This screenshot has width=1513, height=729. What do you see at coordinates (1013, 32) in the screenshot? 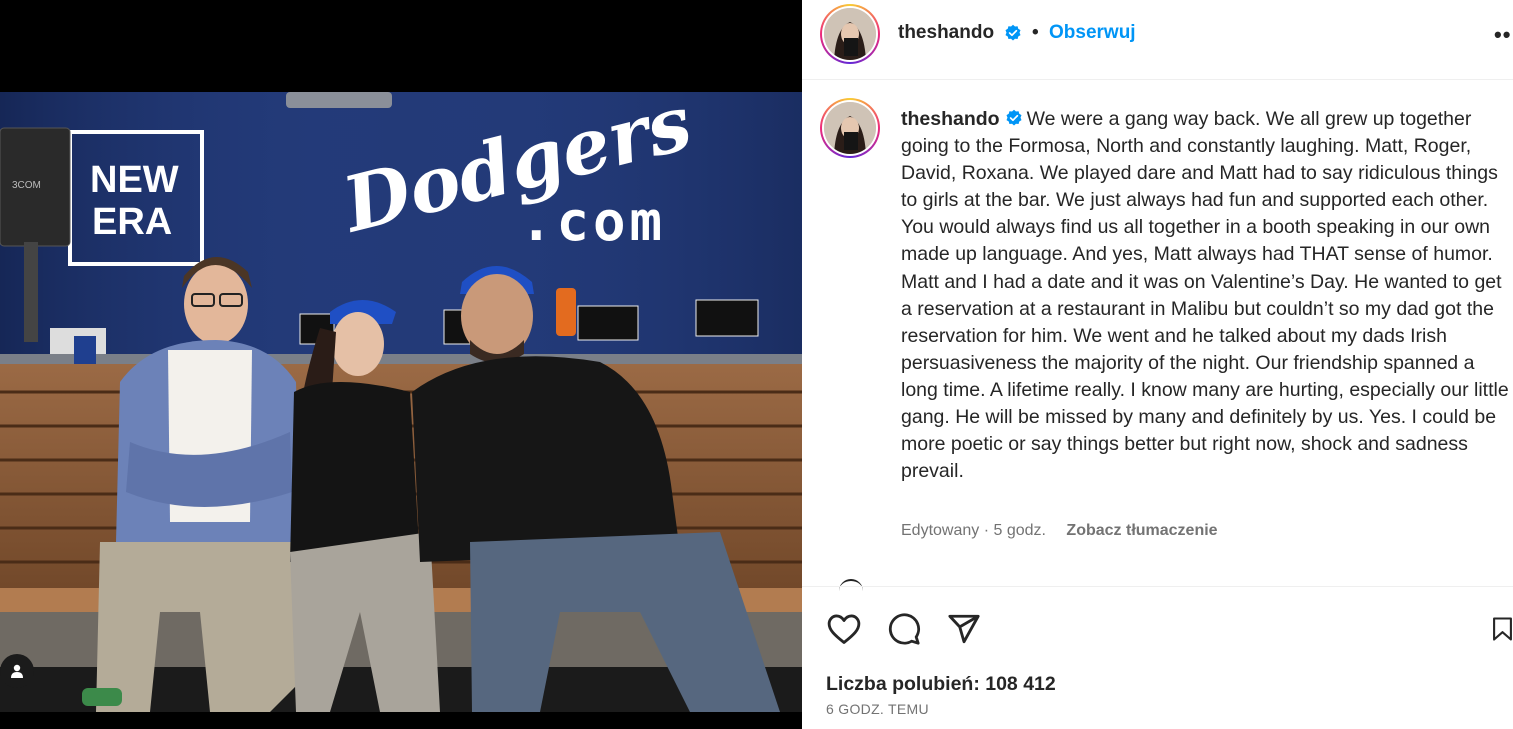
I see `verified-badge-icon` at bounding box center [1013, 32].